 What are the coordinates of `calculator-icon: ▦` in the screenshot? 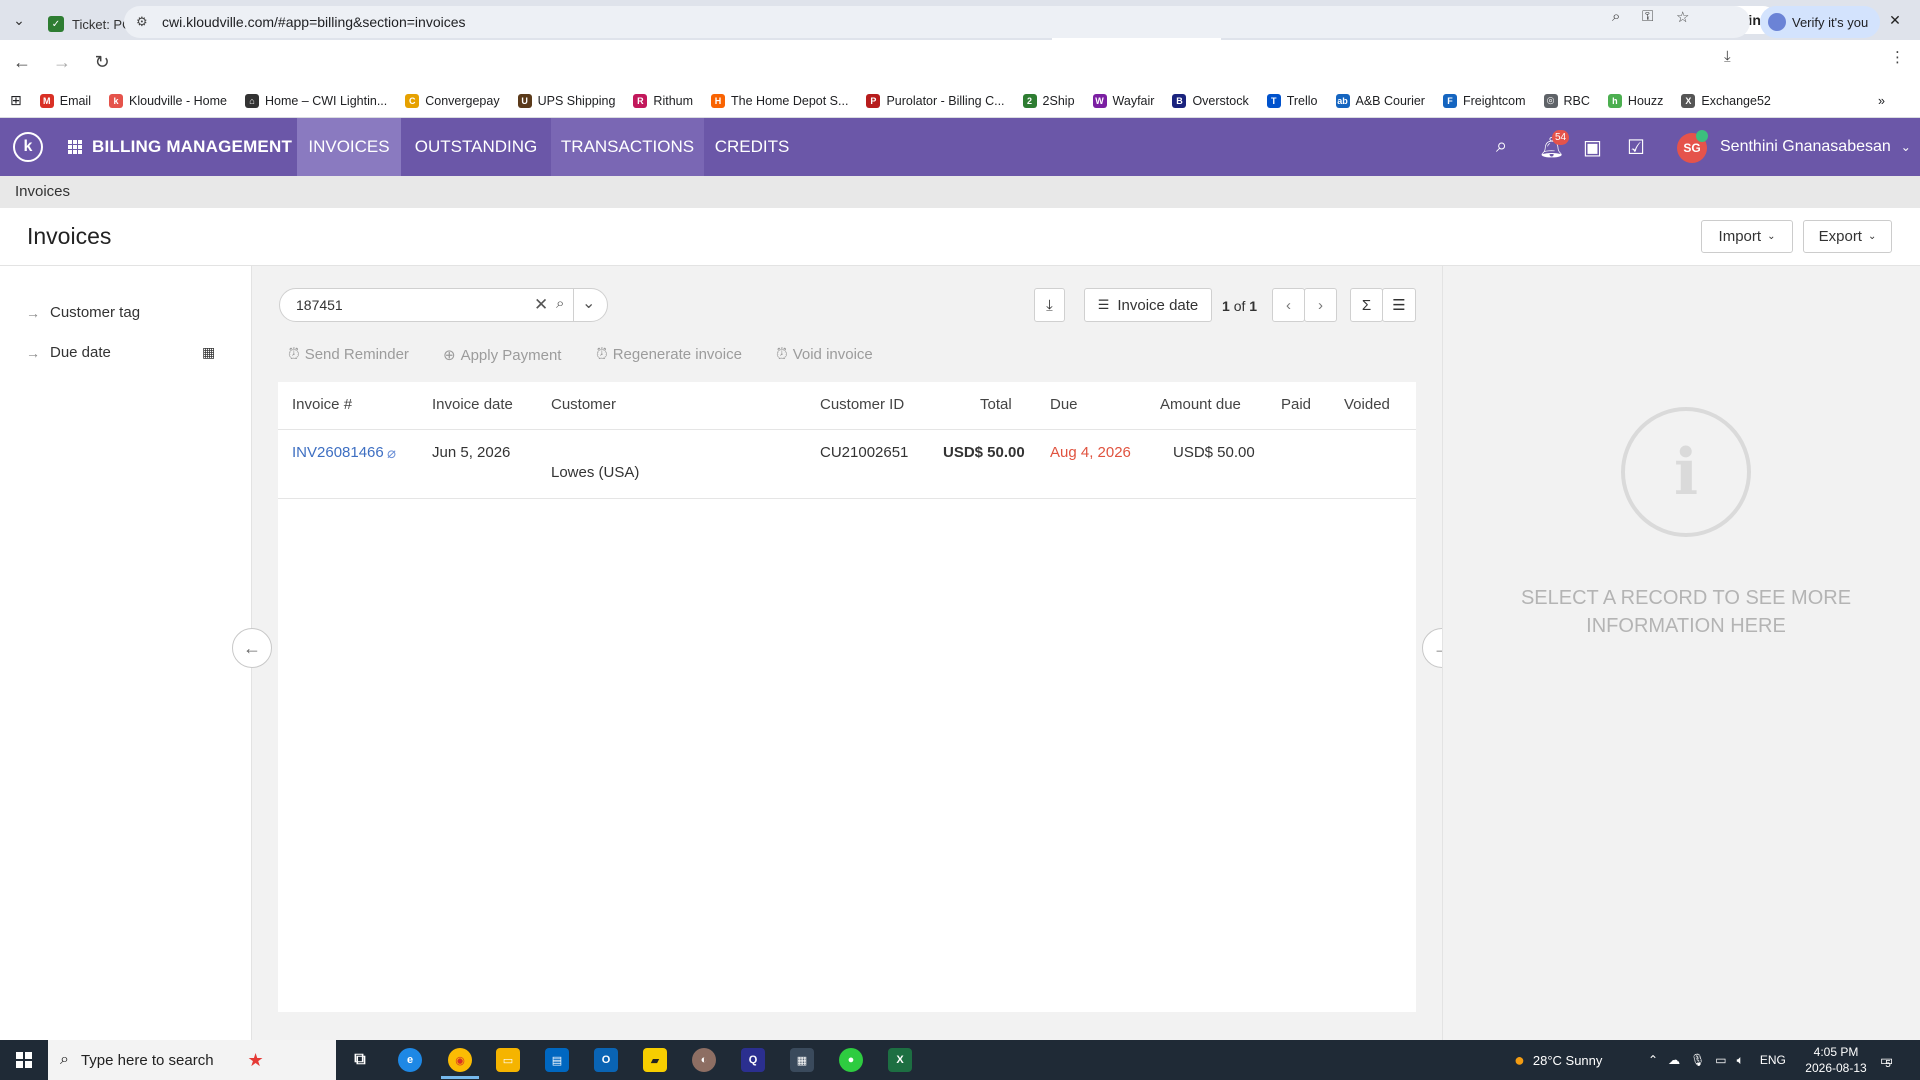 It's located at (802, 1060).